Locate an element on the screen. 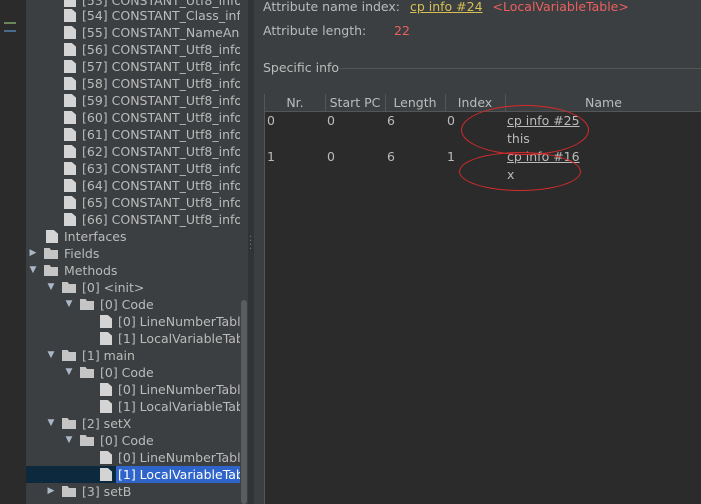 Image resolution: width=701 pixels, height=504 pixels. tree-item-constant: [64] CONSTANT_Utf8_info is located at coordinates (133, 185).